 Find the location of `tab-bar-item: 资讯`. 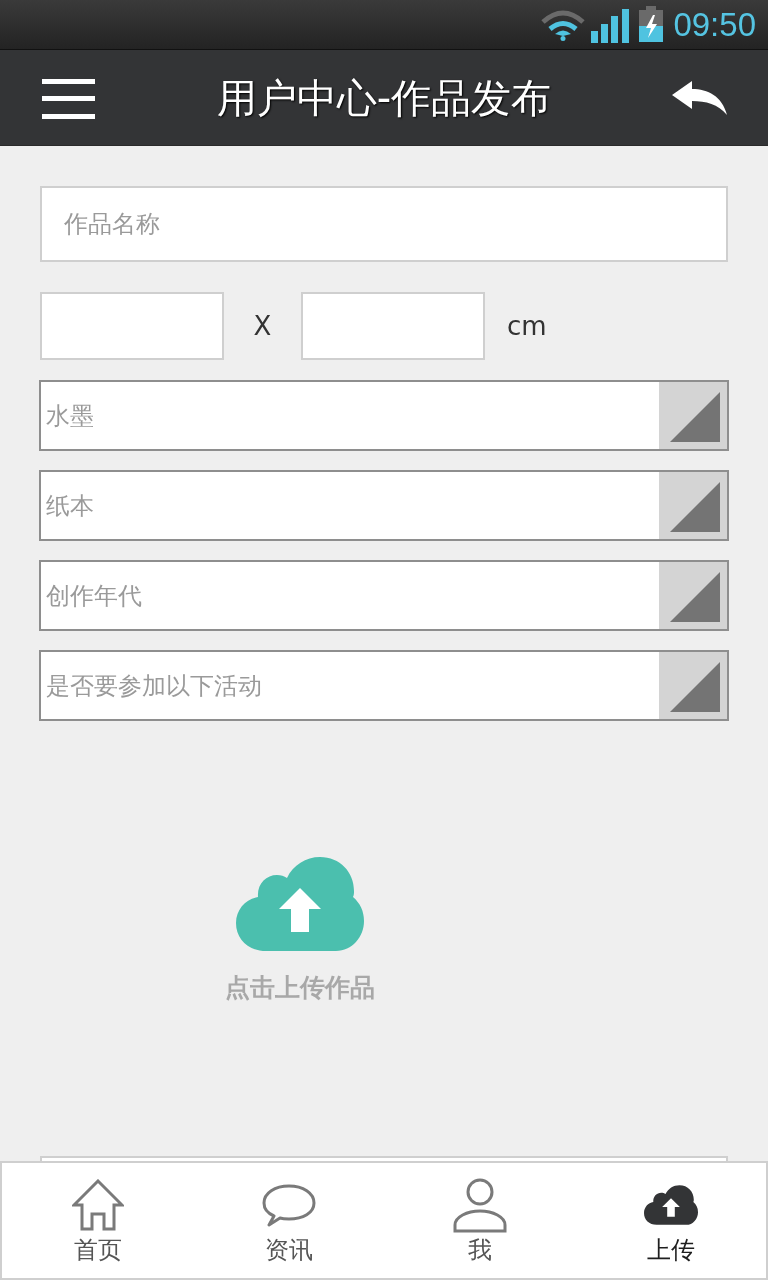

tab-bar-item: 资讯 is located at coordinates (288, 1220).